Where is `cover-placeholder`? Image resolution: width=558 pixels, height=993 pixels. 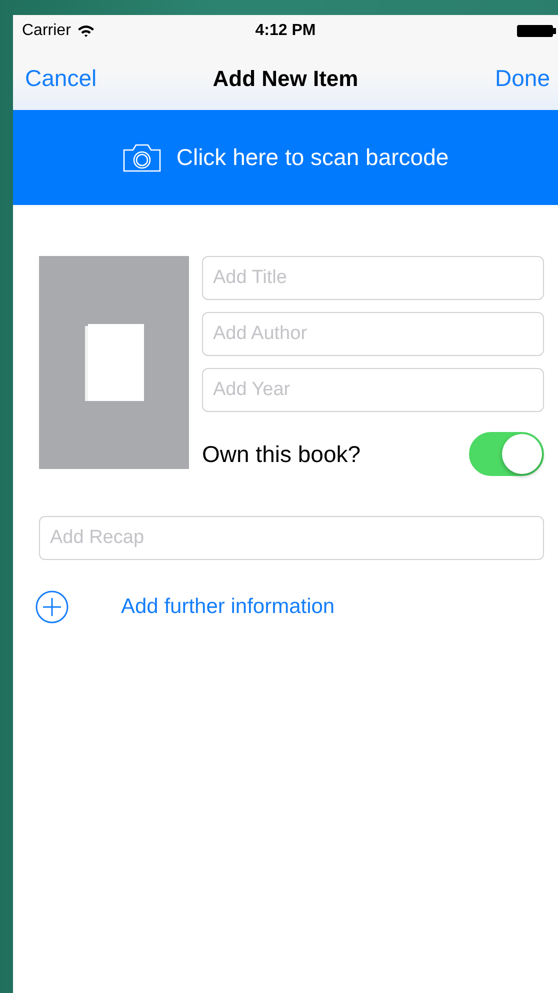 cover-placeholder is located at coordinates (114, 362).